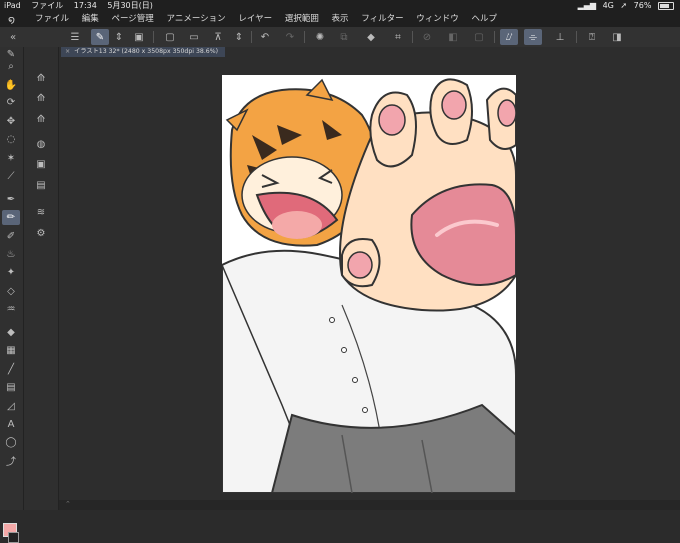  What do you see at coordinates (371, 37) in the screenshot?
I see `fill-bucket-icon: ◆` at bounding box center [371, 37].